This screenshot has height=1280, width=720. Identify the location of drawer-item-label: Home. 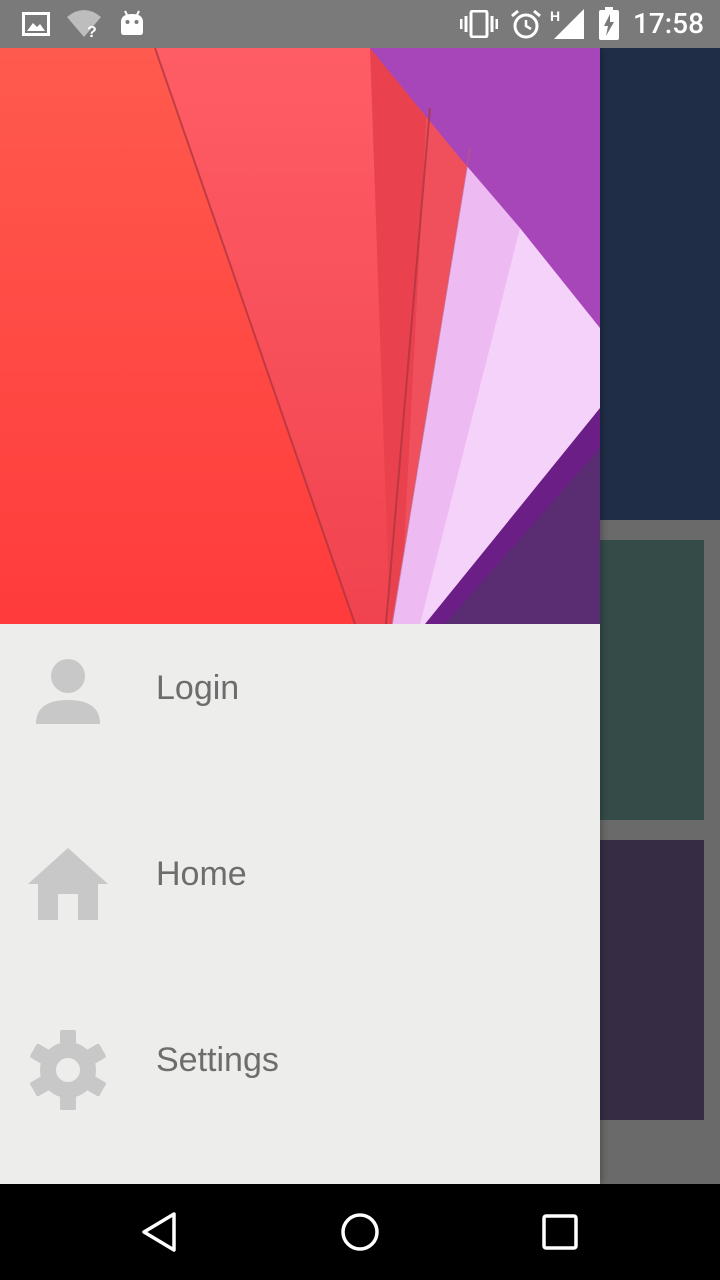
(201, 874).